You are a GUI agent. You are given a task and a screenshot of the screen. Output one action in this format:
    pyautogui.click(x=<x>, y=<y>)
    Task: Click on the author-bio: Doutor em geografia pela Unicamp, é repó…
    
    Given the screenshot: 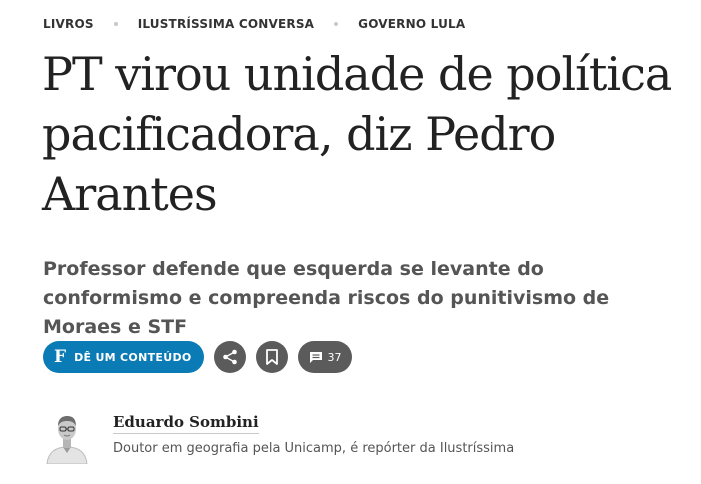 What is the action you would take?
    pyautogui.click(x=314, y=448)
    